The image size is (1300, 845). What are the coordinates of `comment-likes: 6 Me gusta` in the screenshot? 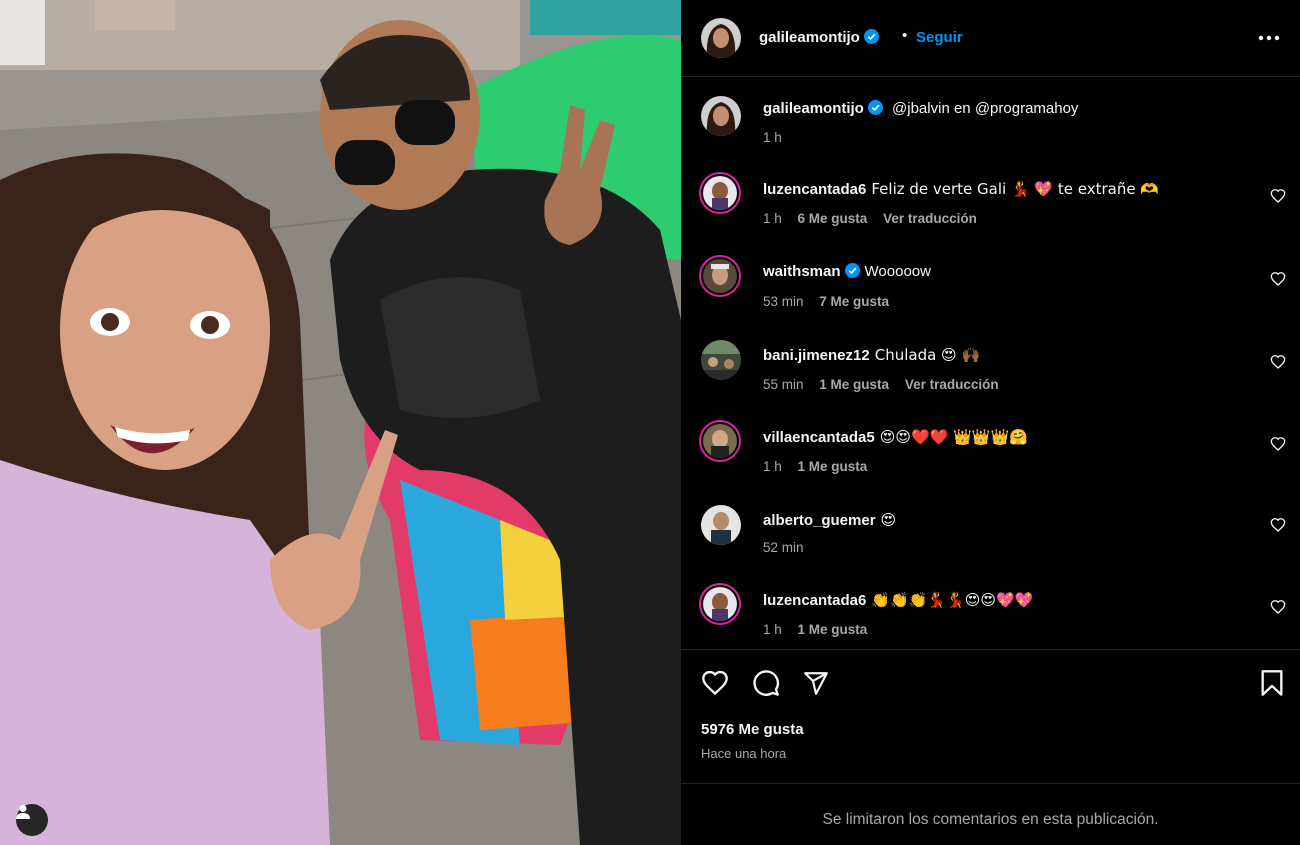 It's located at (833, 218).